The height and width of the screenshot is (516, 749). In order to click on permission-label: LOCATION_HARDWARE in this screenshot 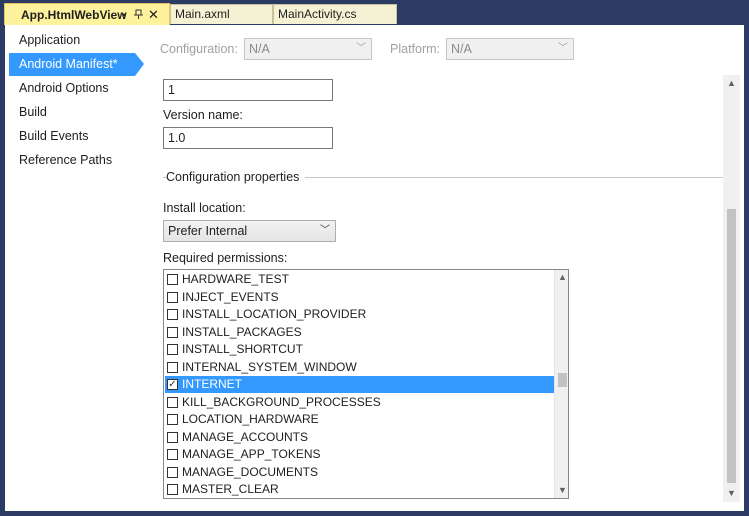, I will do `click(250, 419)`.